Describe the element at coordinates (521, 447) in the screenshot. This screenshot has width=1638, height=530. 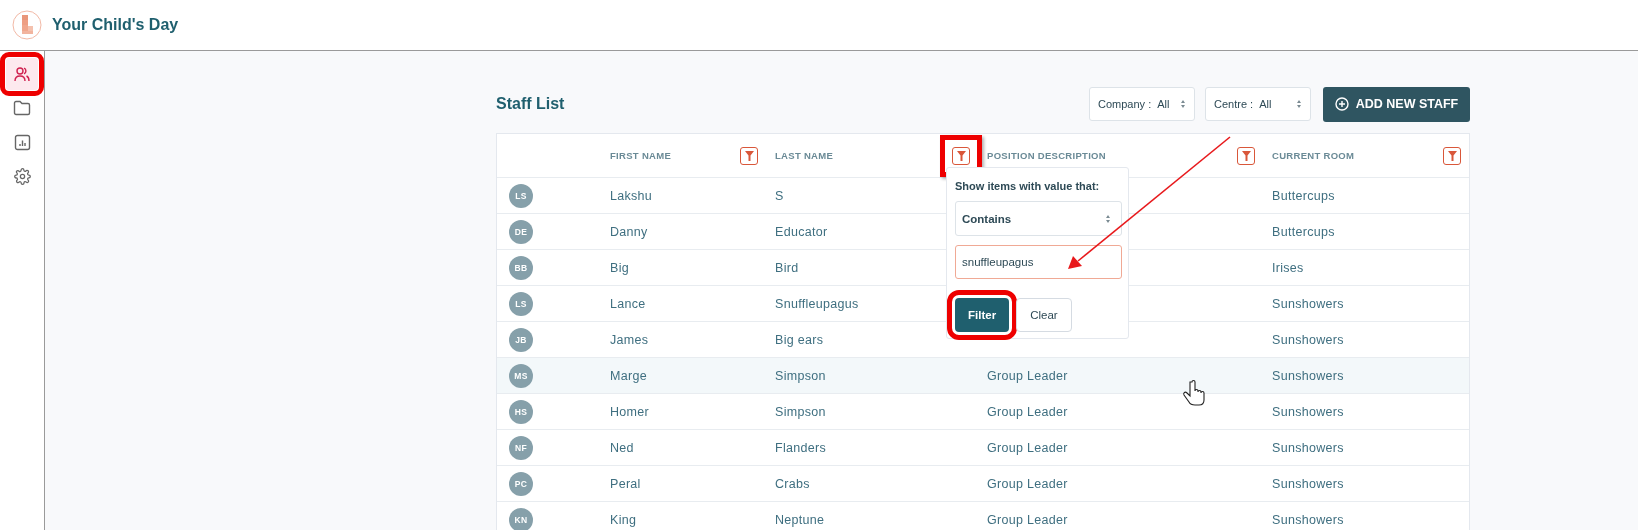
I see `avatar: NF` at that location.